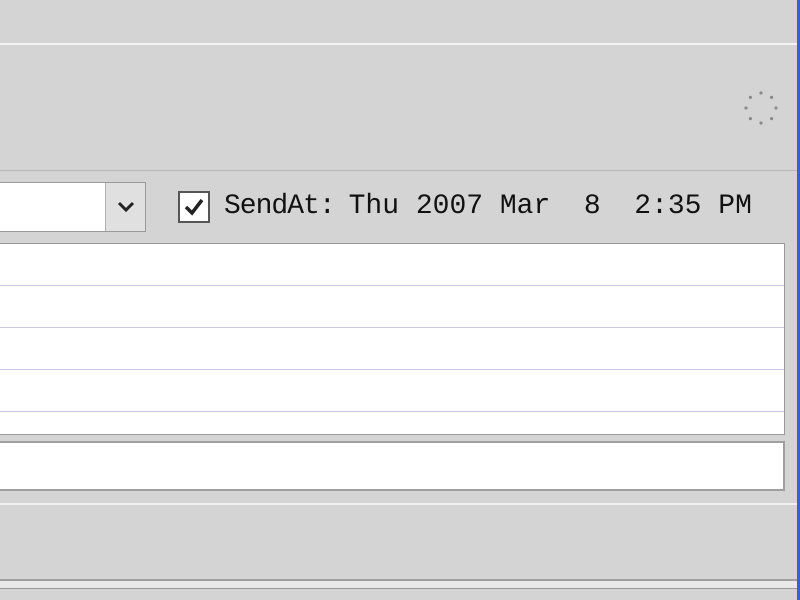  Describe the element at coordinates (761, 108) in the screenshot. I see `loading-spinner-icon` at that location.